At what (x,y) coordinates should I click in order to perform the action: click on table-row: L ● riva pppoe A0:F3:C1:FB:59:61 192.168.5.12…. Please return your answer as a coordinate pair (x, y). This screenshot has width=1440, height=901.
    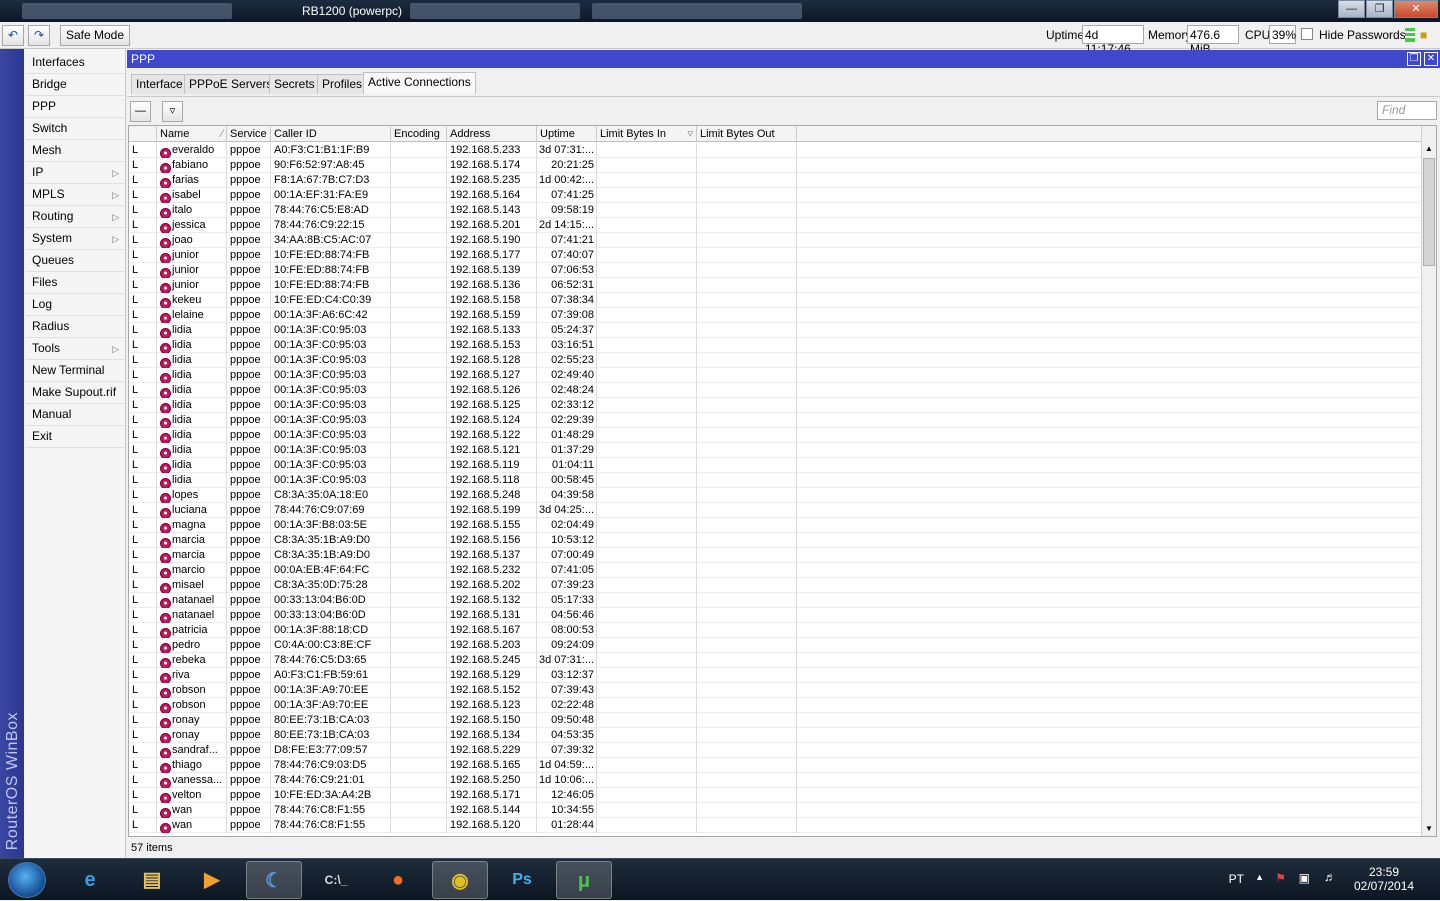
    Looking at the image, I should click on (775, 675).